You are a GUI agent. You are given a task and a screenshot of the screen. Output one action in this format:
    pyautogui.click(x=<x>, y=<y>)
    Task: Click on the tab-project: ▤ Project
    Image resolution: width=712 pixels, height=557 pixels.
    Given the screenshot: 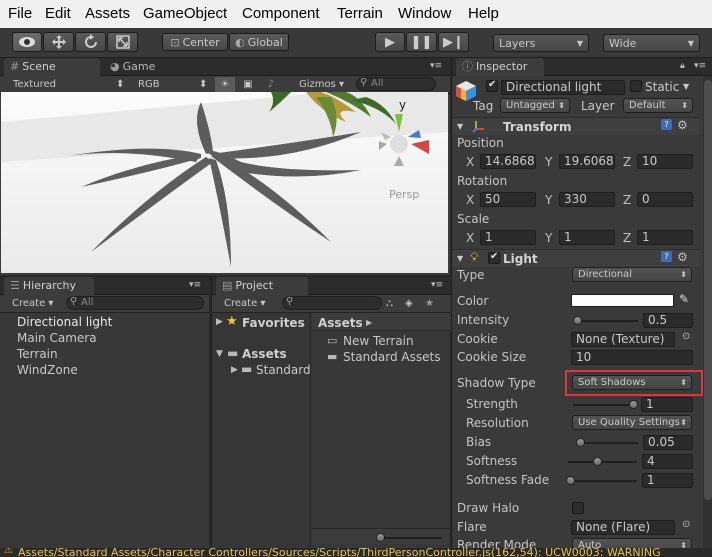 What is the action you would take?
    pyautogui.click(x=262, y=286)
    